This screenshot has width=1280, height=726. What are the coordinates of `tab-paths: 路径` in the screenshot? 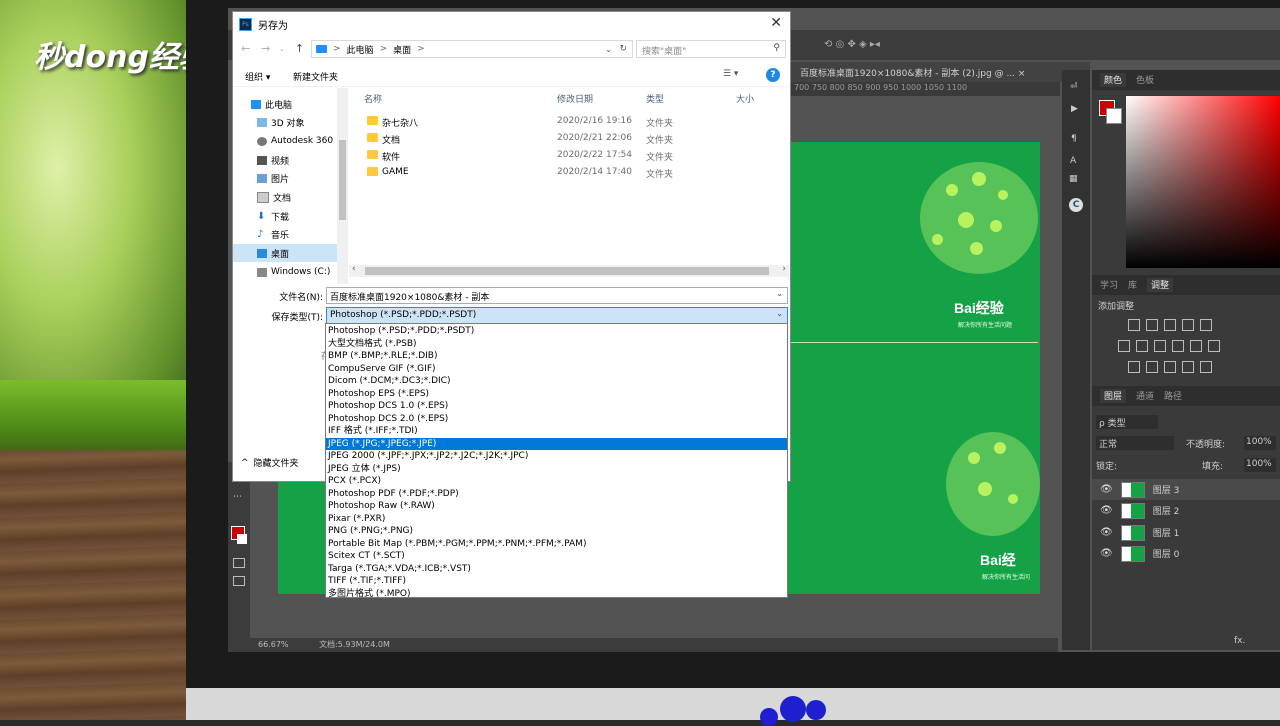 It's located at (1173, 396).